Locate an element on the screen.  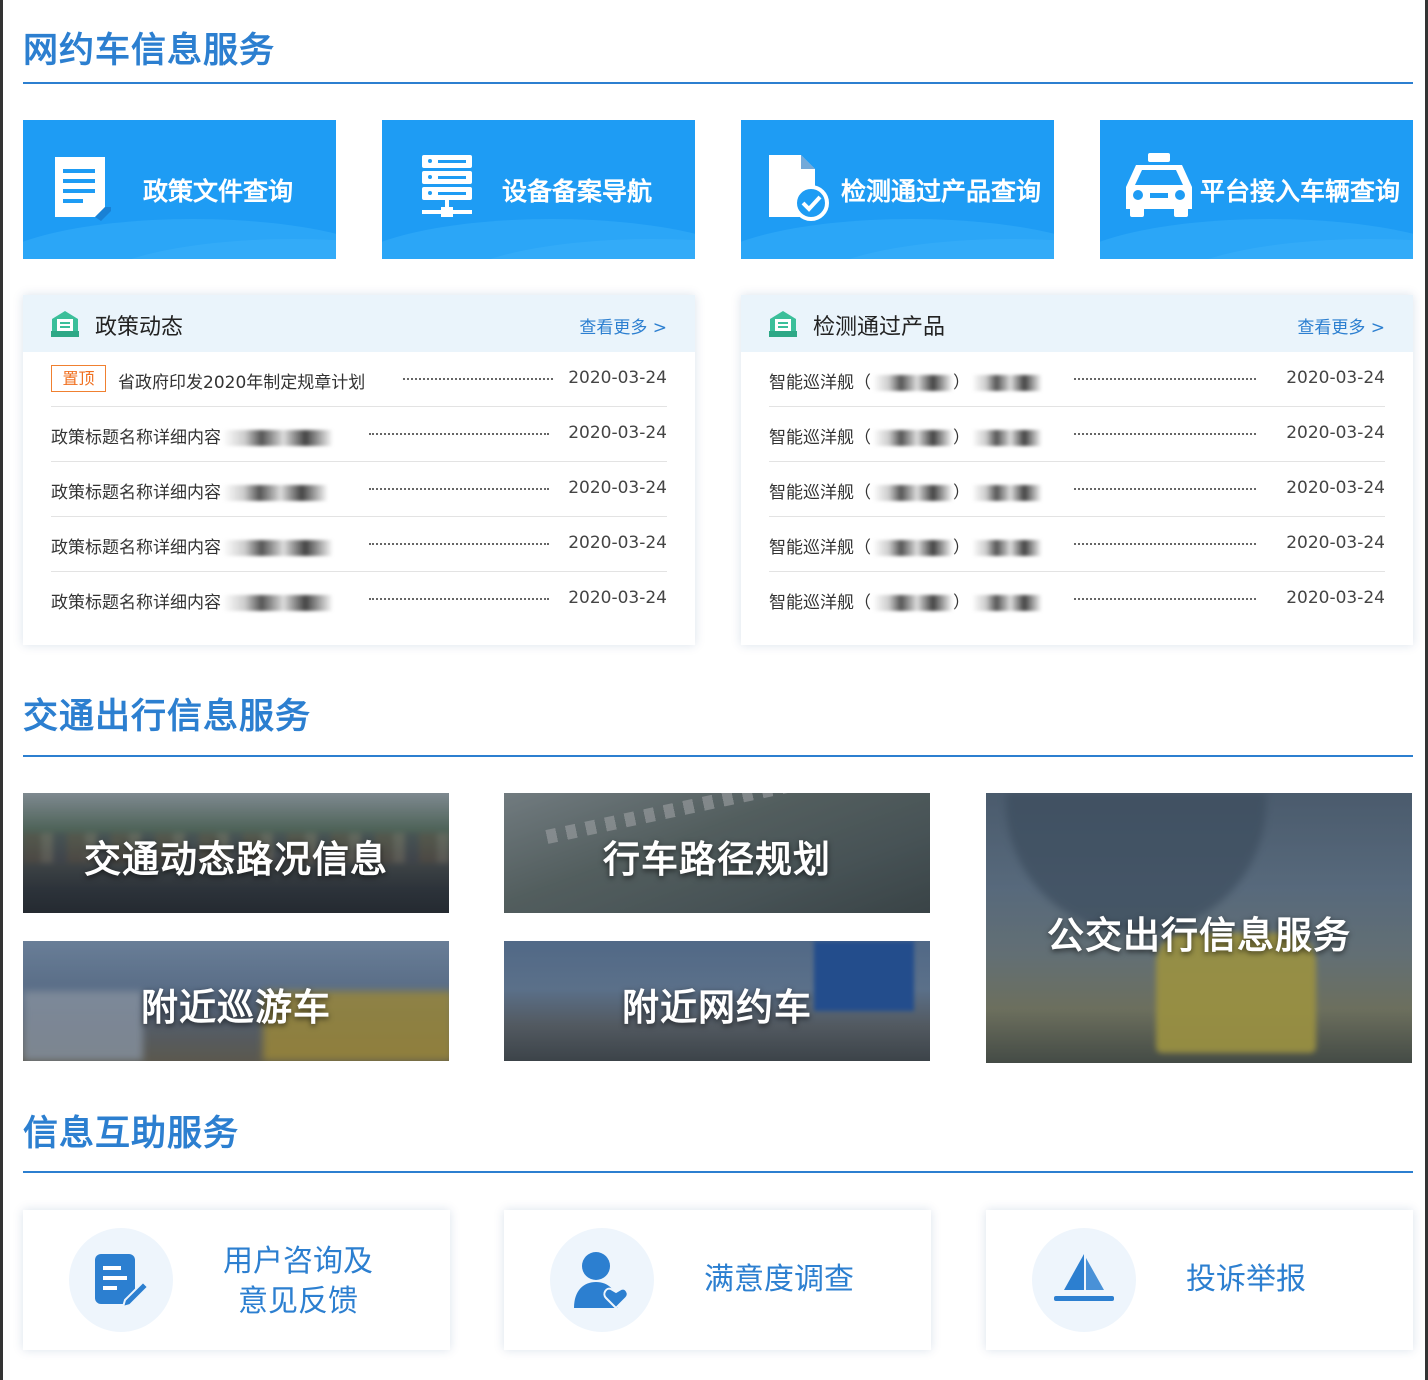
edit-document-icon is located at coordinates (121, 1280).